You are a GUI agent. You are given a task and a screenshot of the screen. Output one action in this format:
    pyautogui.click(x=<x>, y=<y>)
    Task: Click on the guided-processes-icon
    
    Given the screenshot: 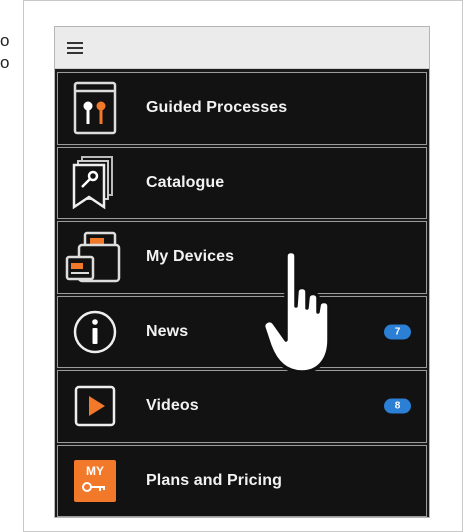 What is the action you would take?
    pyautogui.click(x=95, y=108)
    